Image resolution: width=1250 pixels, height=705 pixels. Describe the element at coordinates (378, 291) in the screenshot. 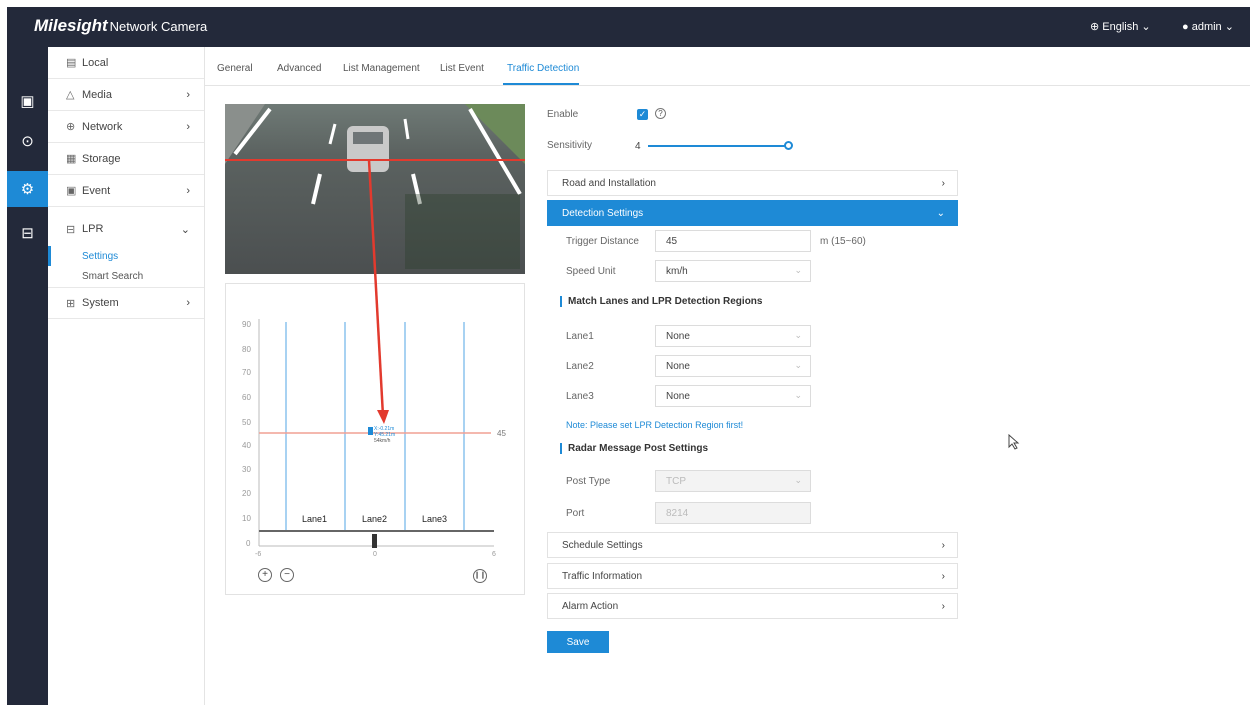

I see `annotation-arrow` at that location.